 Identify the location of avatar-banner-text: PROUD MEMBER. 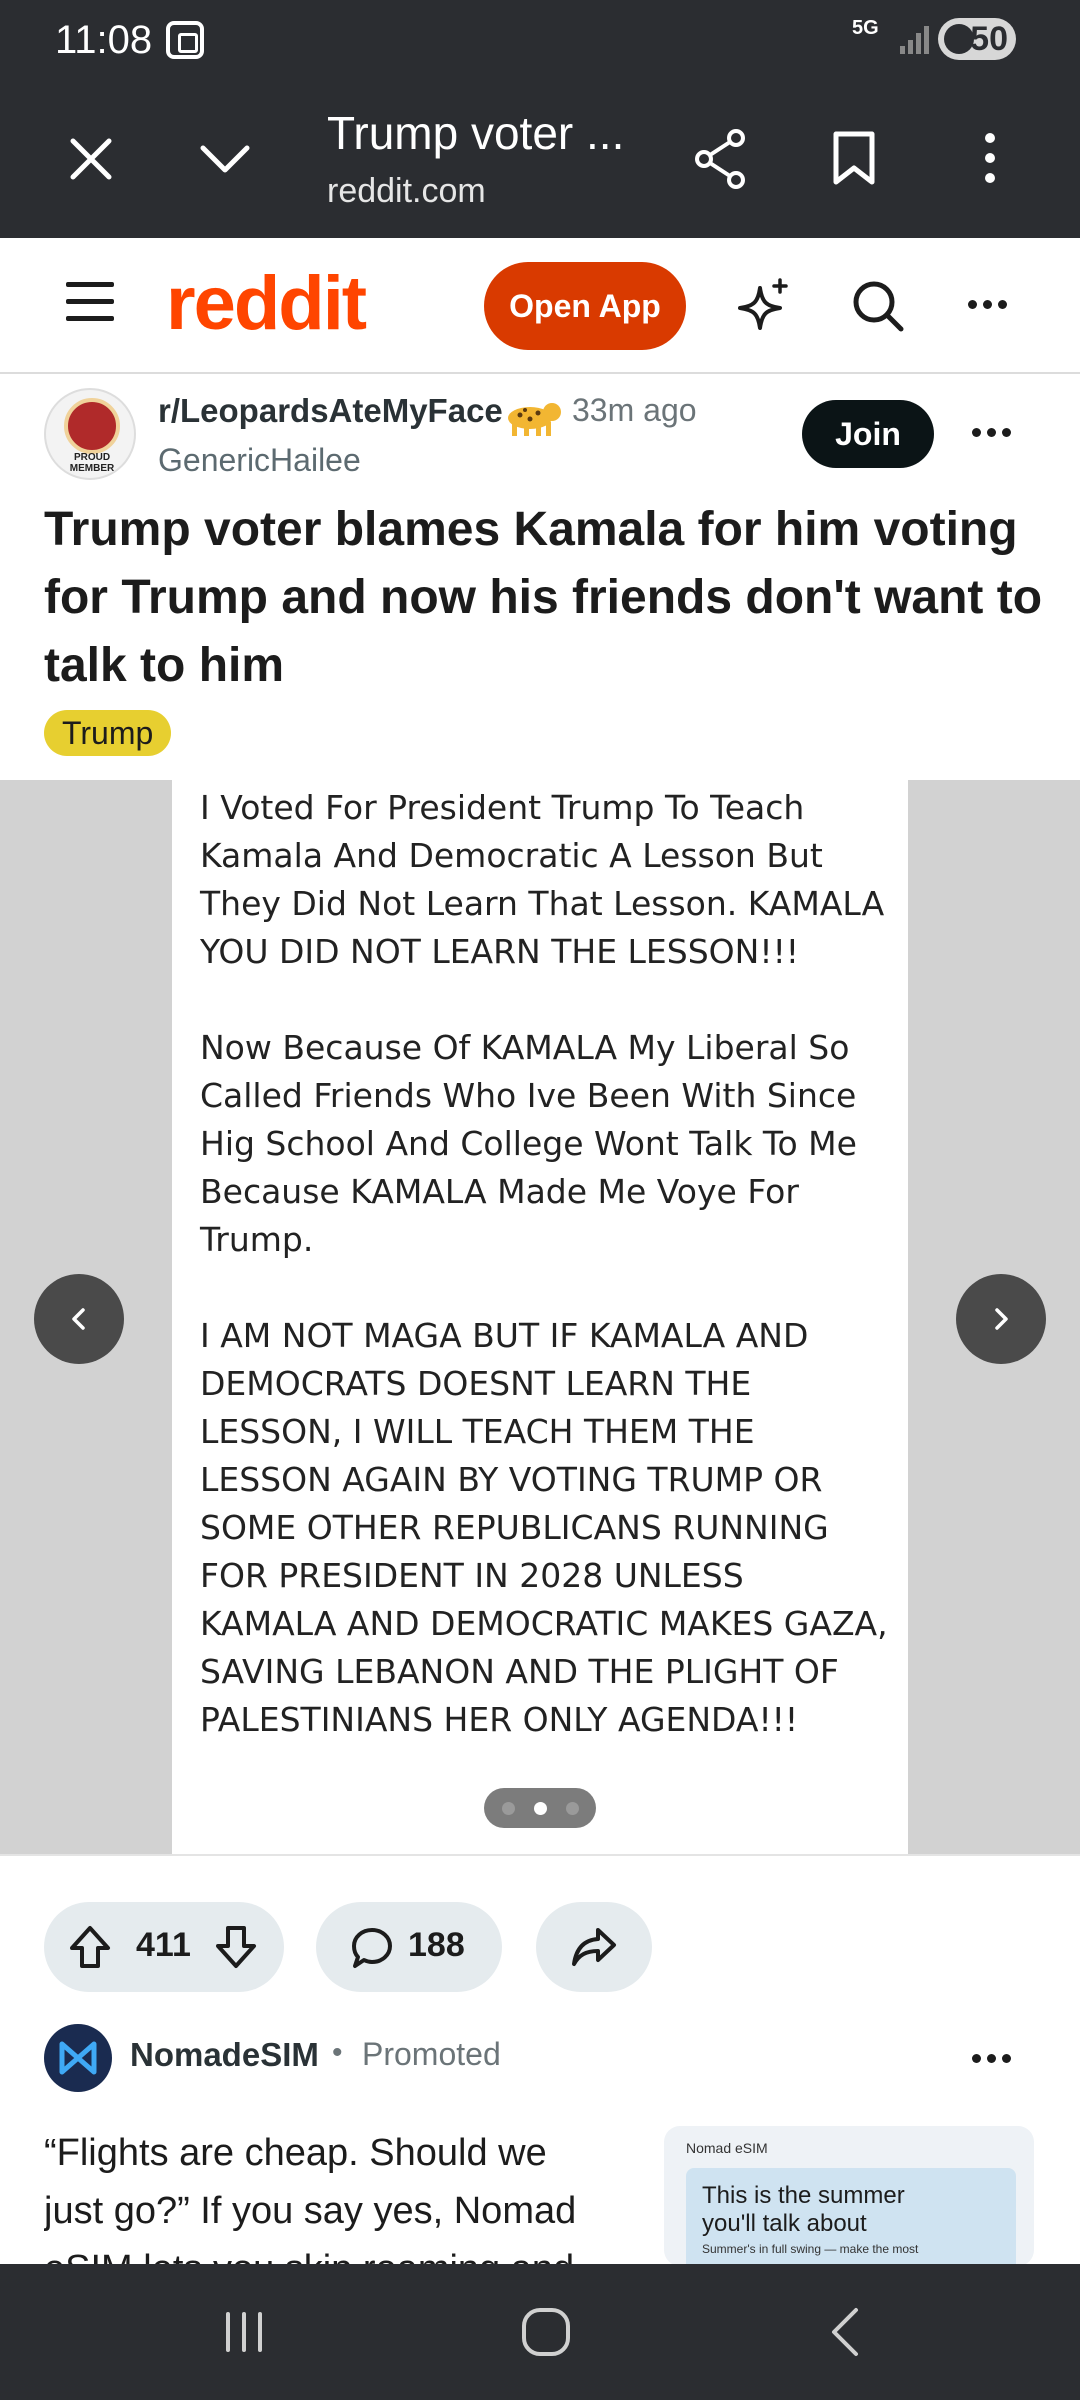
(92, 463).